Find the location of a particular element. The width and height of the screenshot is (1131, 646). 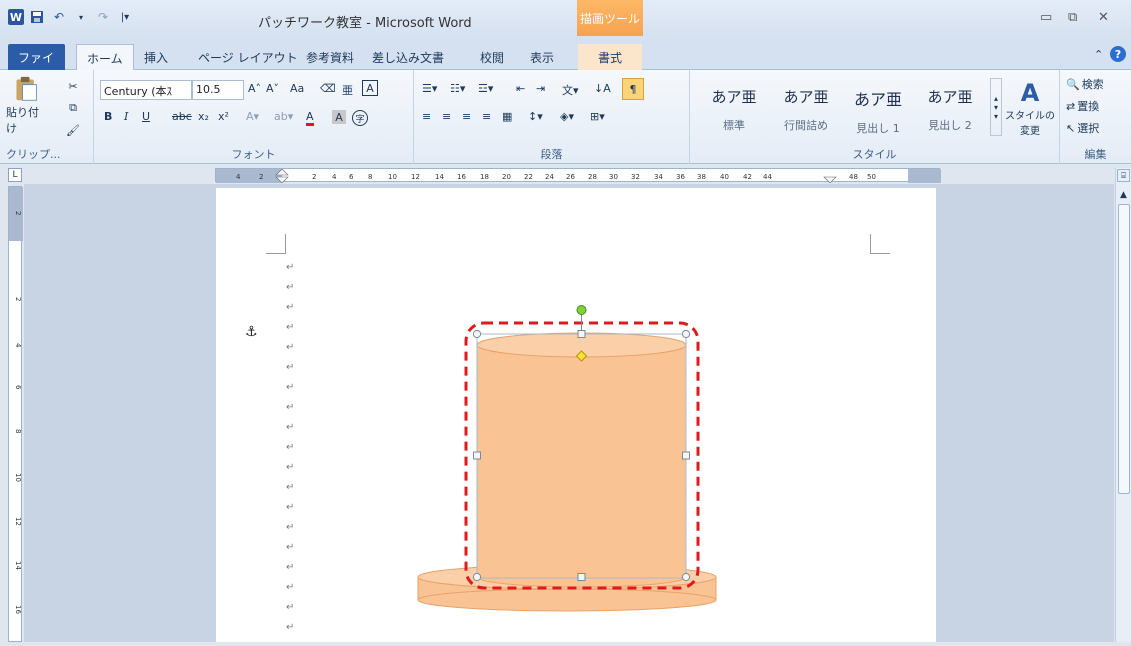

minimize-button: ▭ is located at coordinates (1046, 17).